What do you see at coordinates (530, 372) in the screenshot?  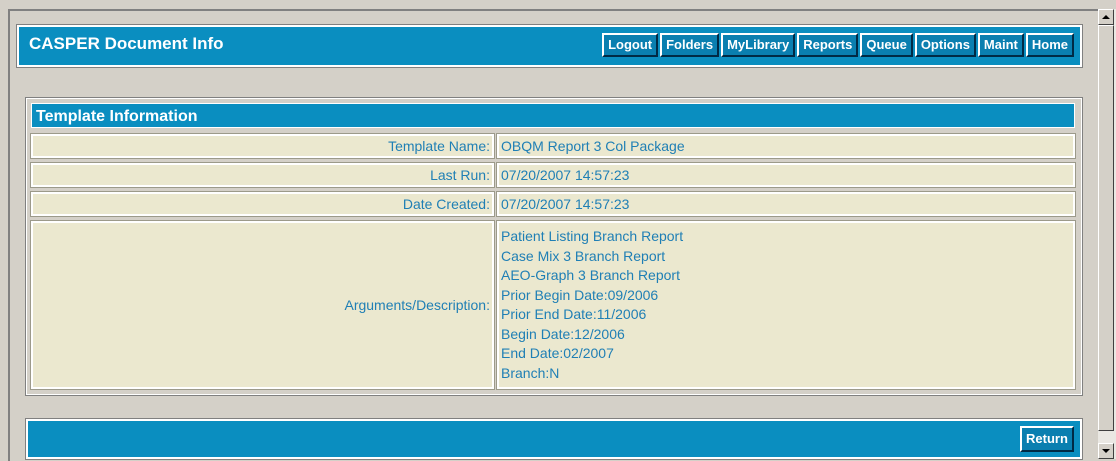 I see `argument-line: Branch:N` at bounding box center [530, 372].